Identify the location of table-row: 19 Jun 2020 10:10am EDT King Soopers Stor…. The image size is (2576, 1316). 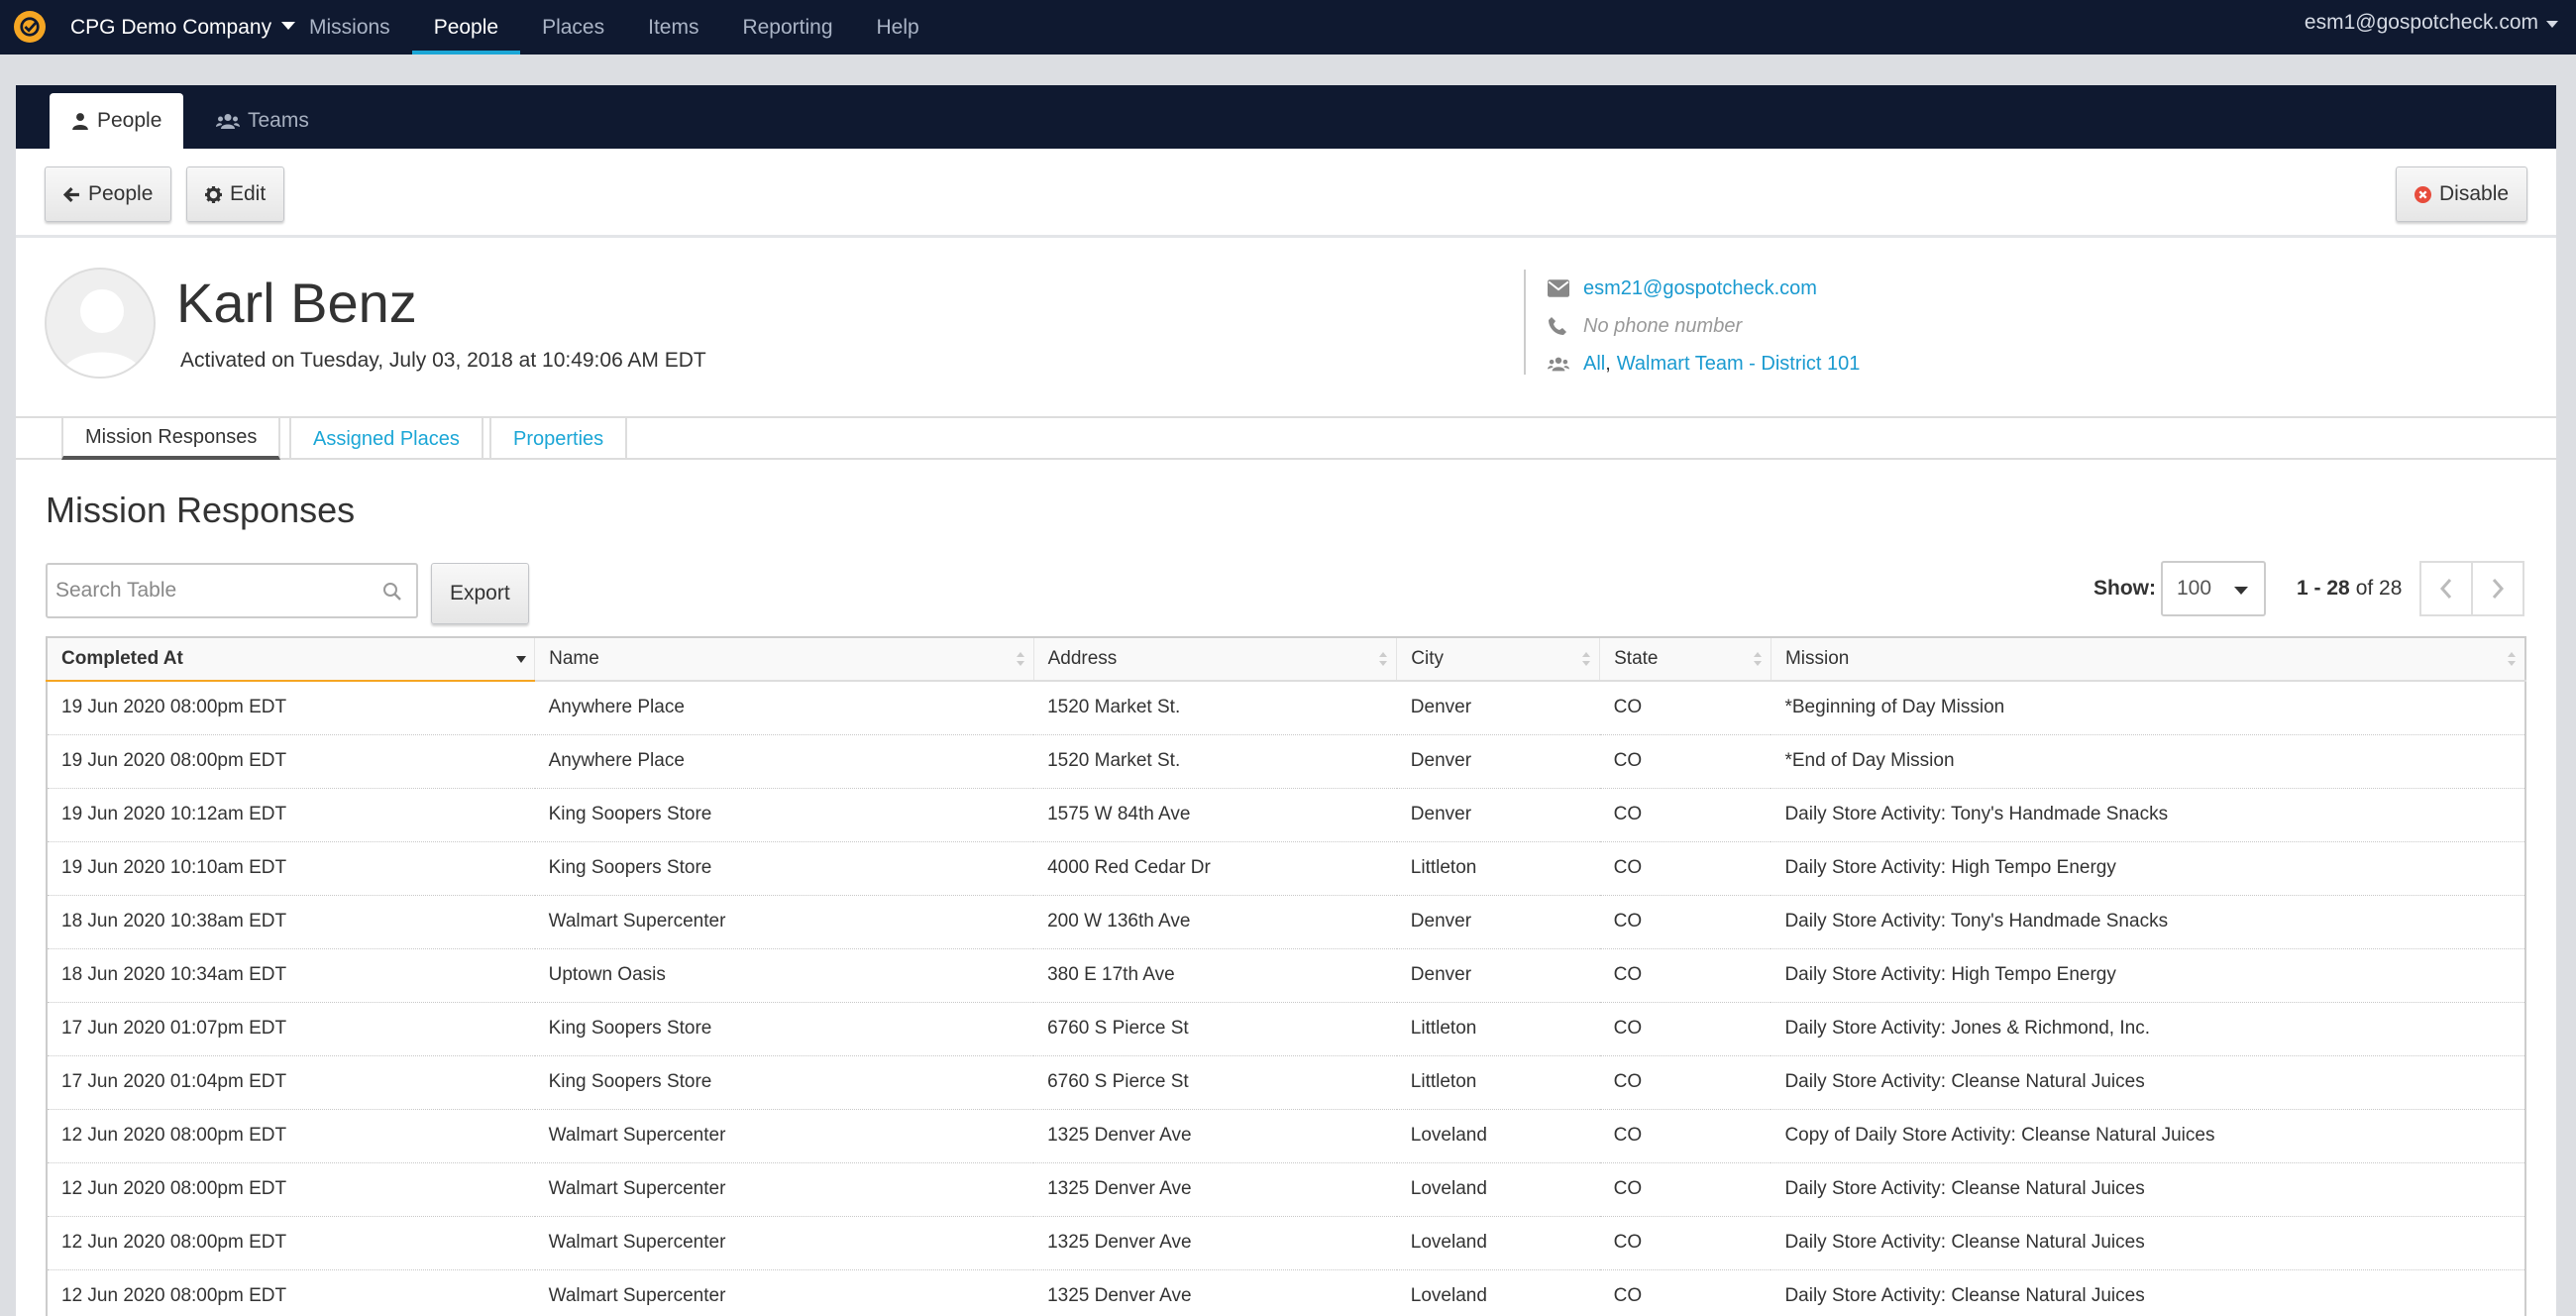
(1286, 868).